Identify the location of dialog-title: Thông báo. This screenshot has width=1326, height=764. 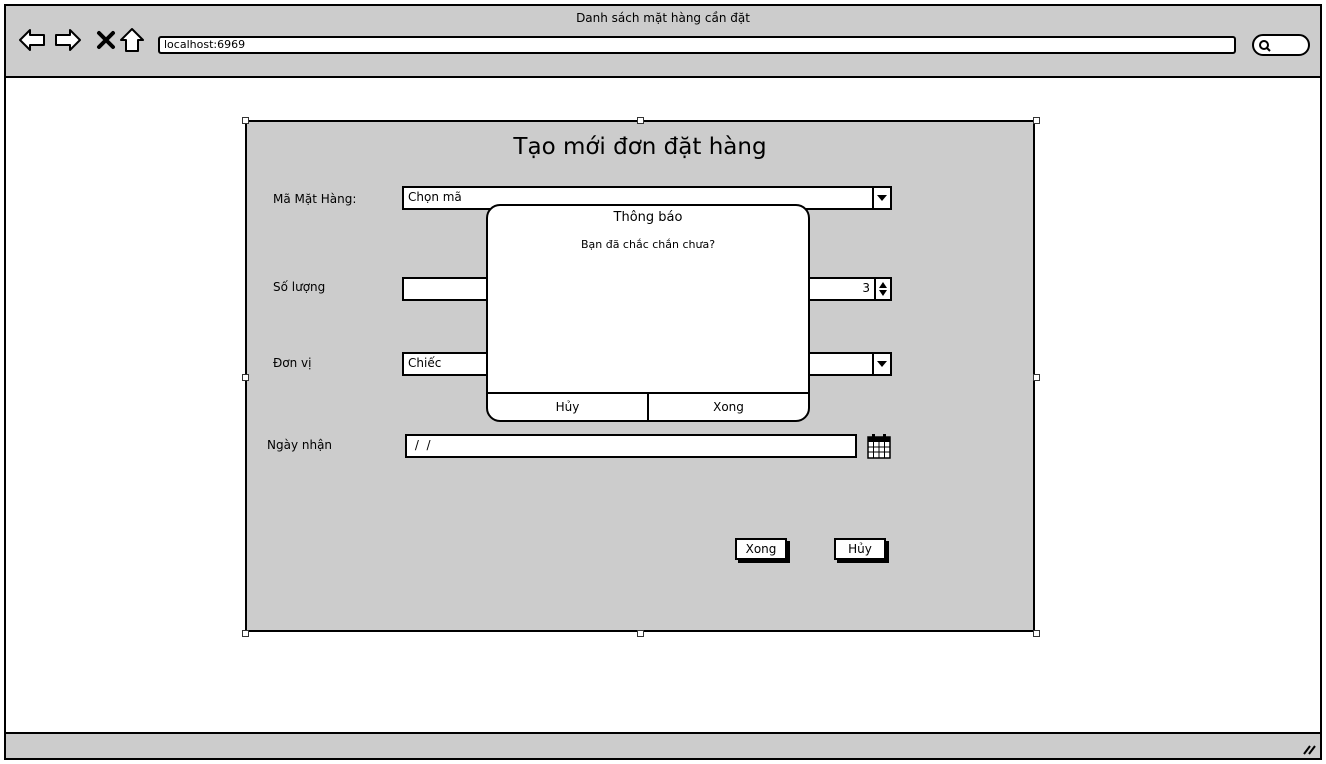
(648, 217).